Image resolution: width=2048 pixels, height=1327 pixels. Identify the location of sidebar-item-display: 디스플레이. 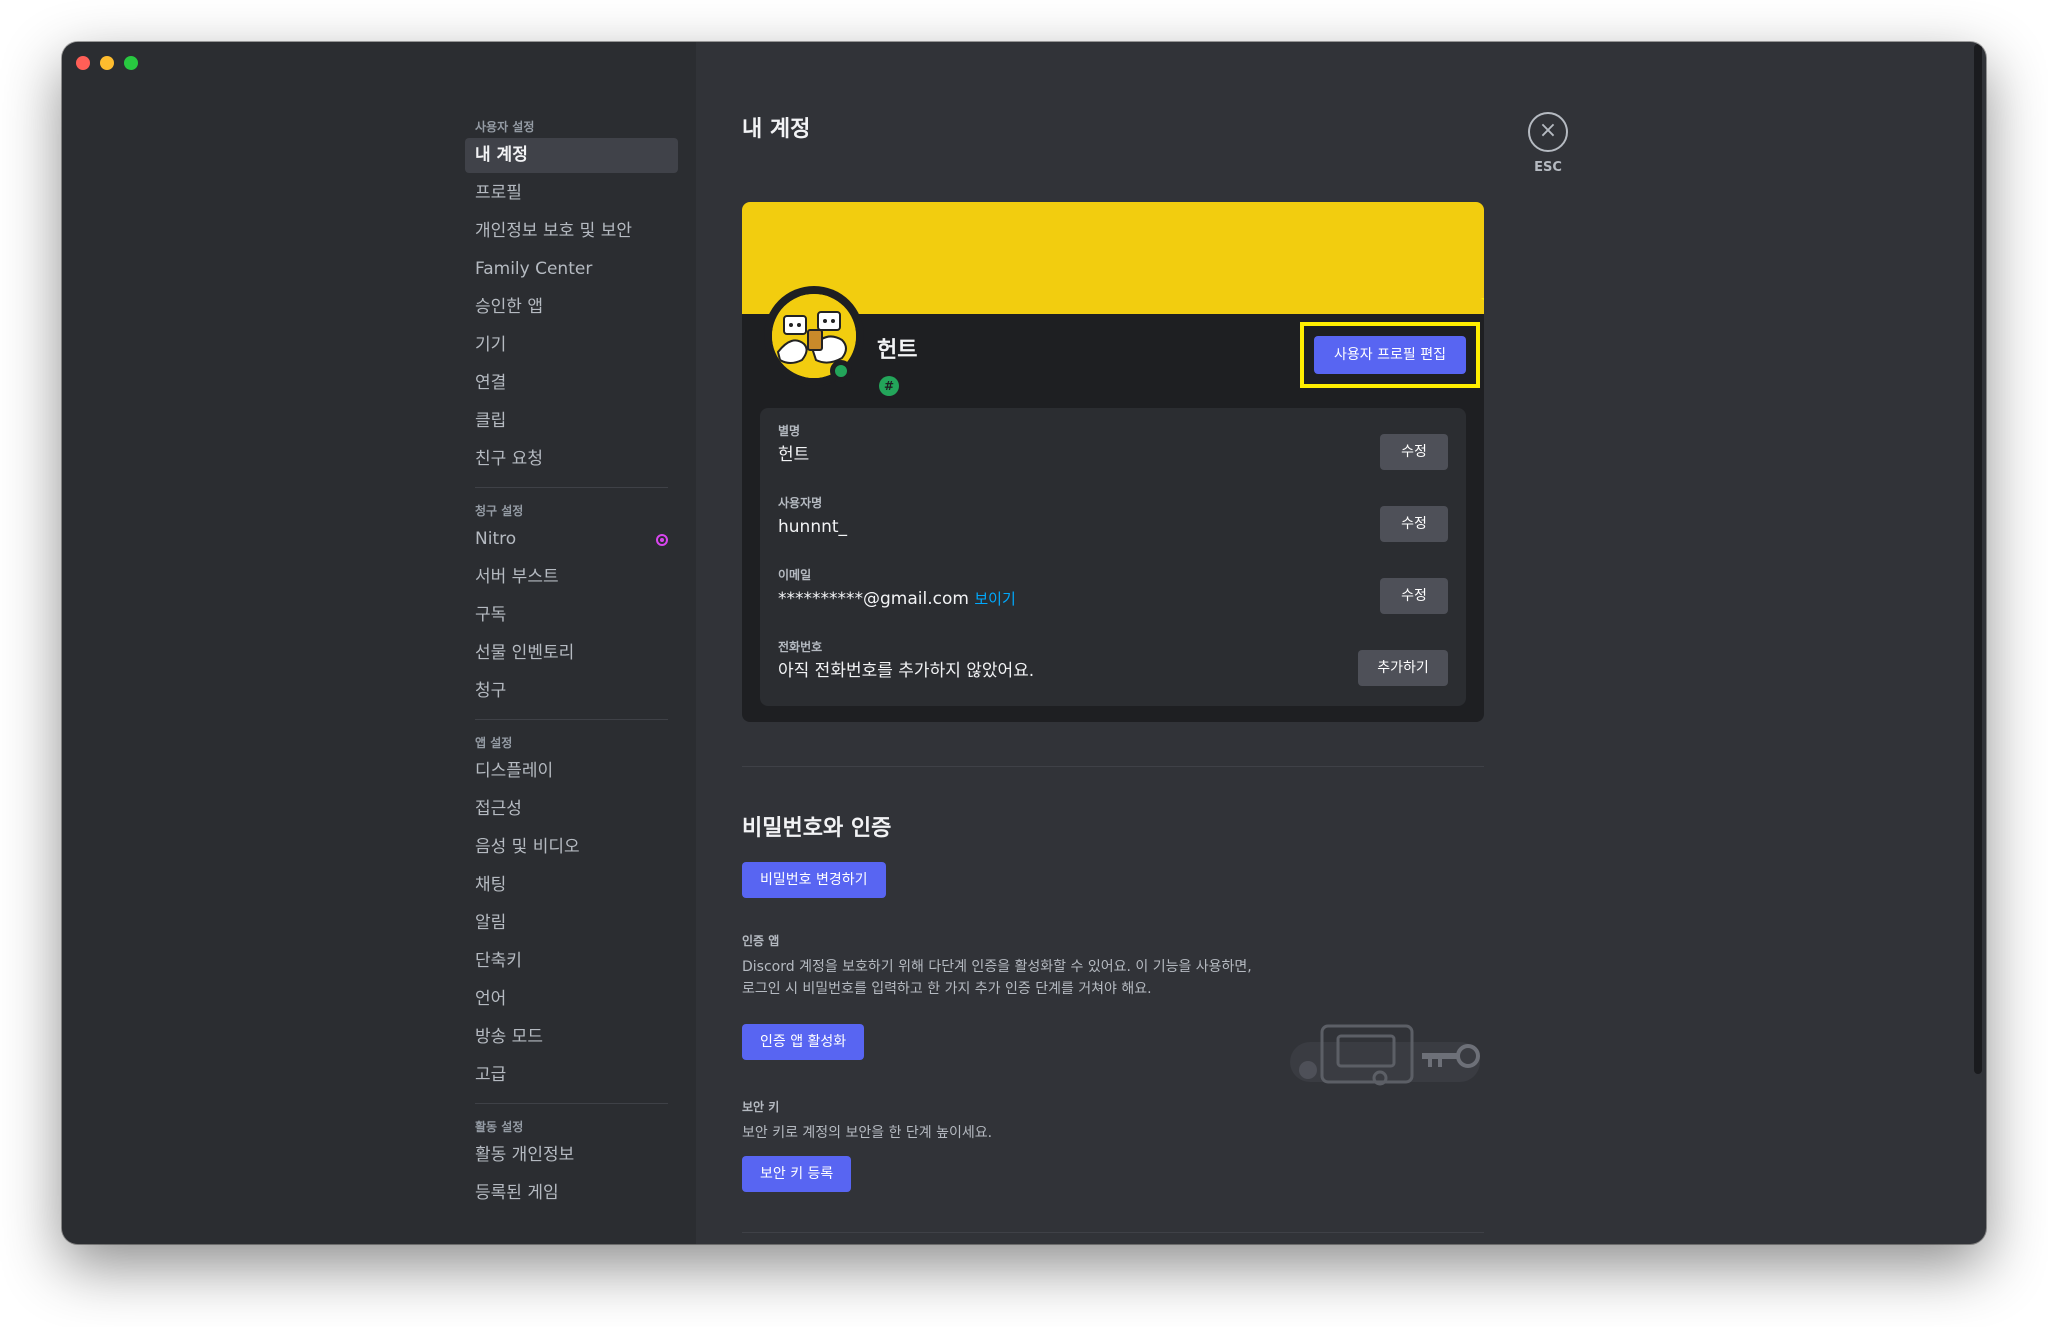
(571, 771).